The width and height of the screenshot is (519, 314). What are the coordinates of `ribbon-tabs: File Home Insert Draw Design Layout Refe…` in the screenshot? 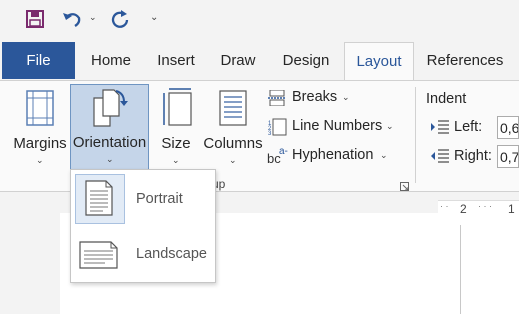 It's located at (259, 62).